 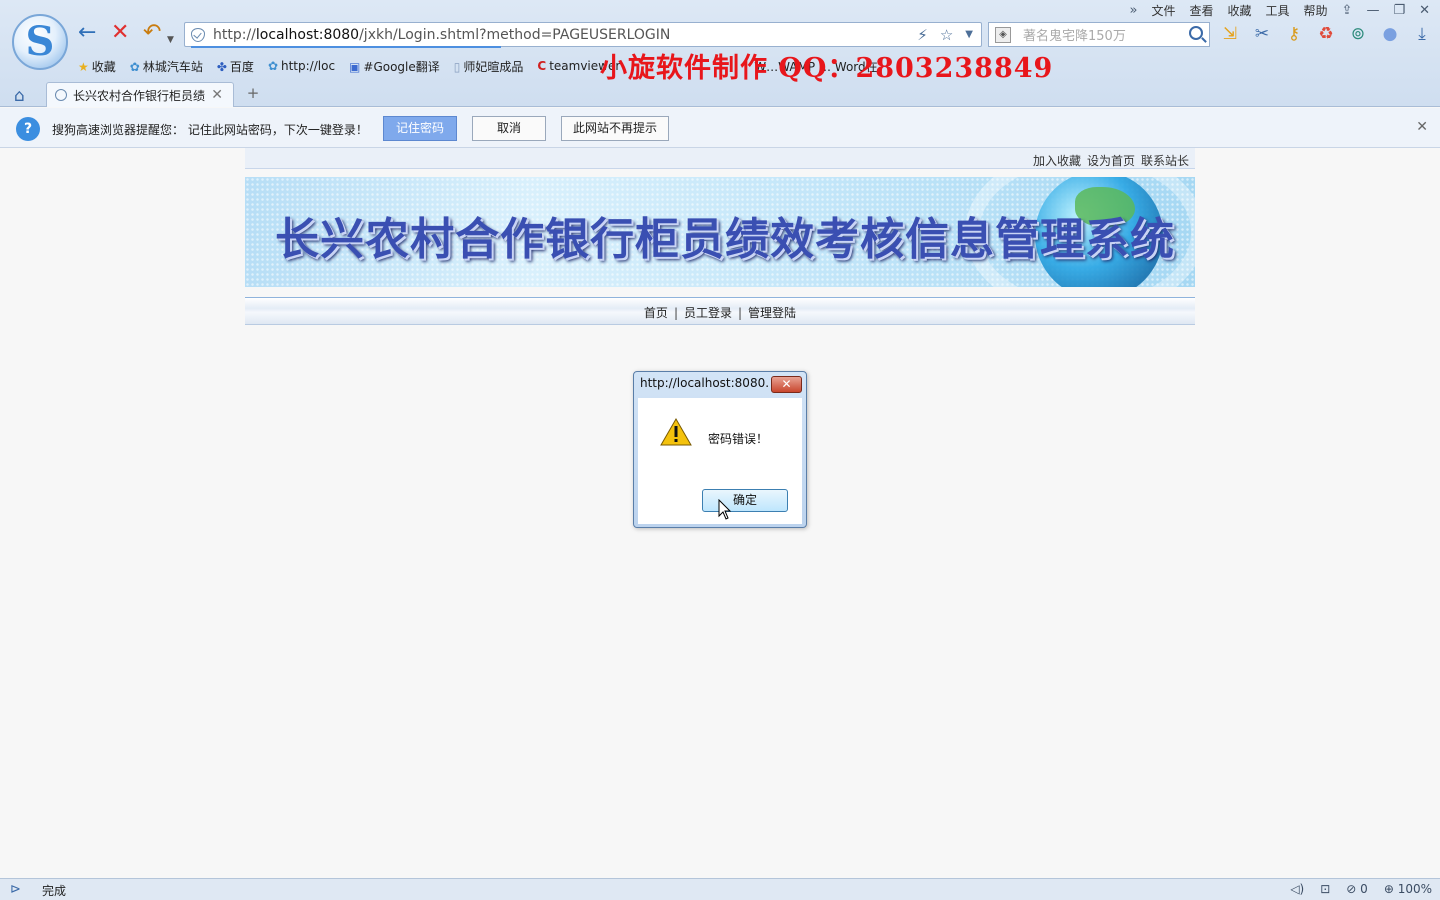 I want to click on adblock-count: ⊘ 0, so click(x=1357, y=889).